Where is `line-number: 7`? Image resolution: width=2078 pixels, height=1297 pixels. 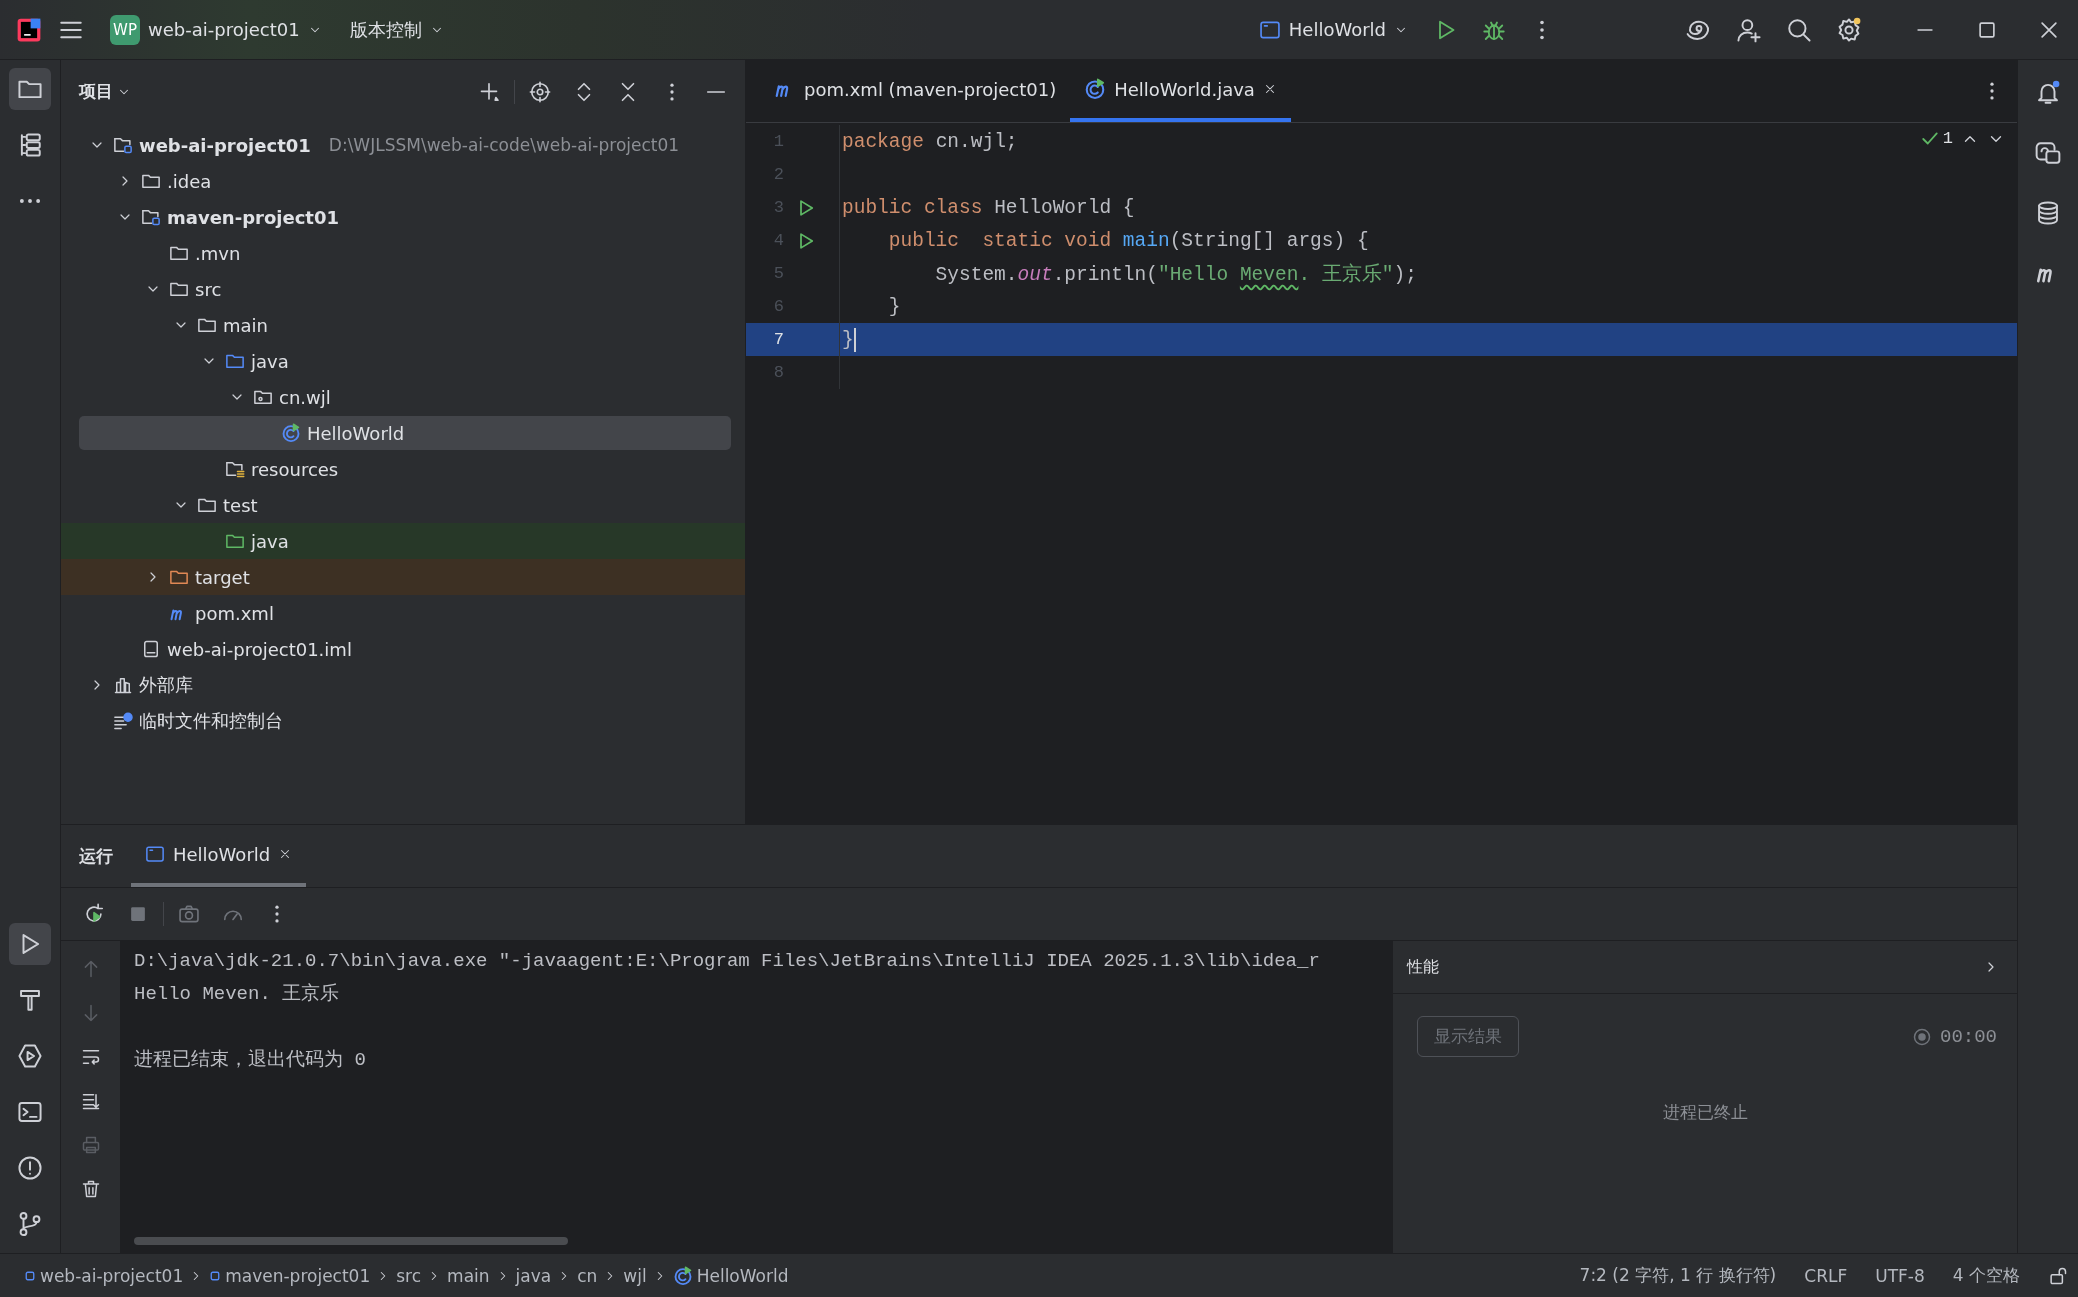
line-number: 7 is located at coordinates (778, 339).